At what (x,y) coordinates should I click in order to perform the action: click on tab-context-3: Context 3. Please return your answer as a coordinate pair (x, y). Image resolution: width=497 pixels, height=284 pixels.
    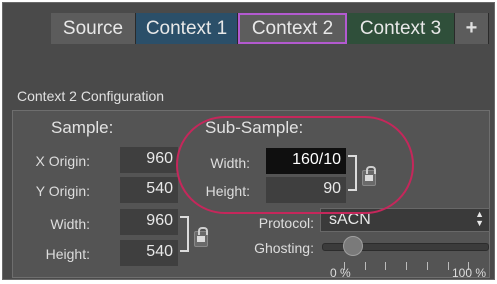
    Looking at the image, I should click on (401, 28).